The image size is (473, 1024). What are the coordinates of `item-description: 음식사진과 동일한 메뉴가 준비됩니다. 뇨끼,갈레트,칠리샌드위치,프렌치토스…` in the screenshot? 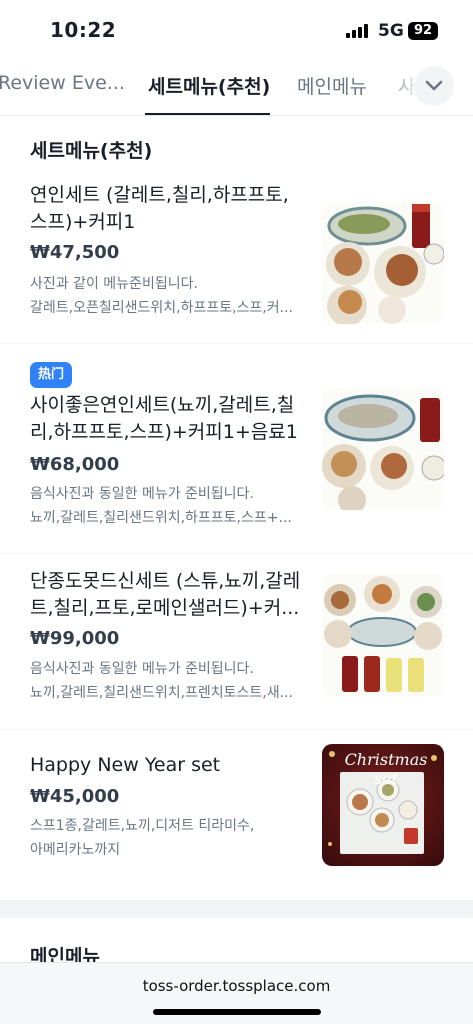 It's located at (161, 681).